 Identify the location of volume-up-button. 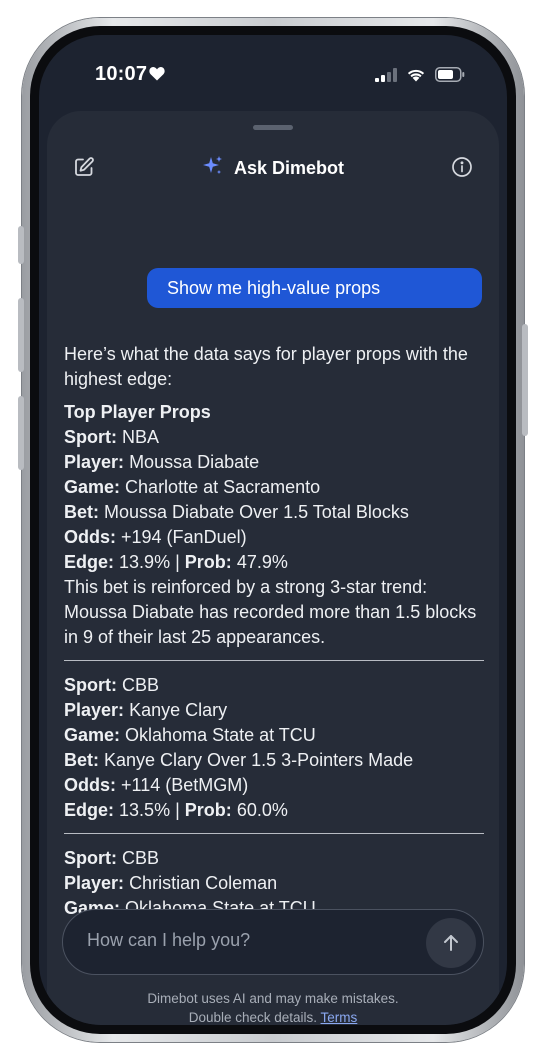
(21, 335).